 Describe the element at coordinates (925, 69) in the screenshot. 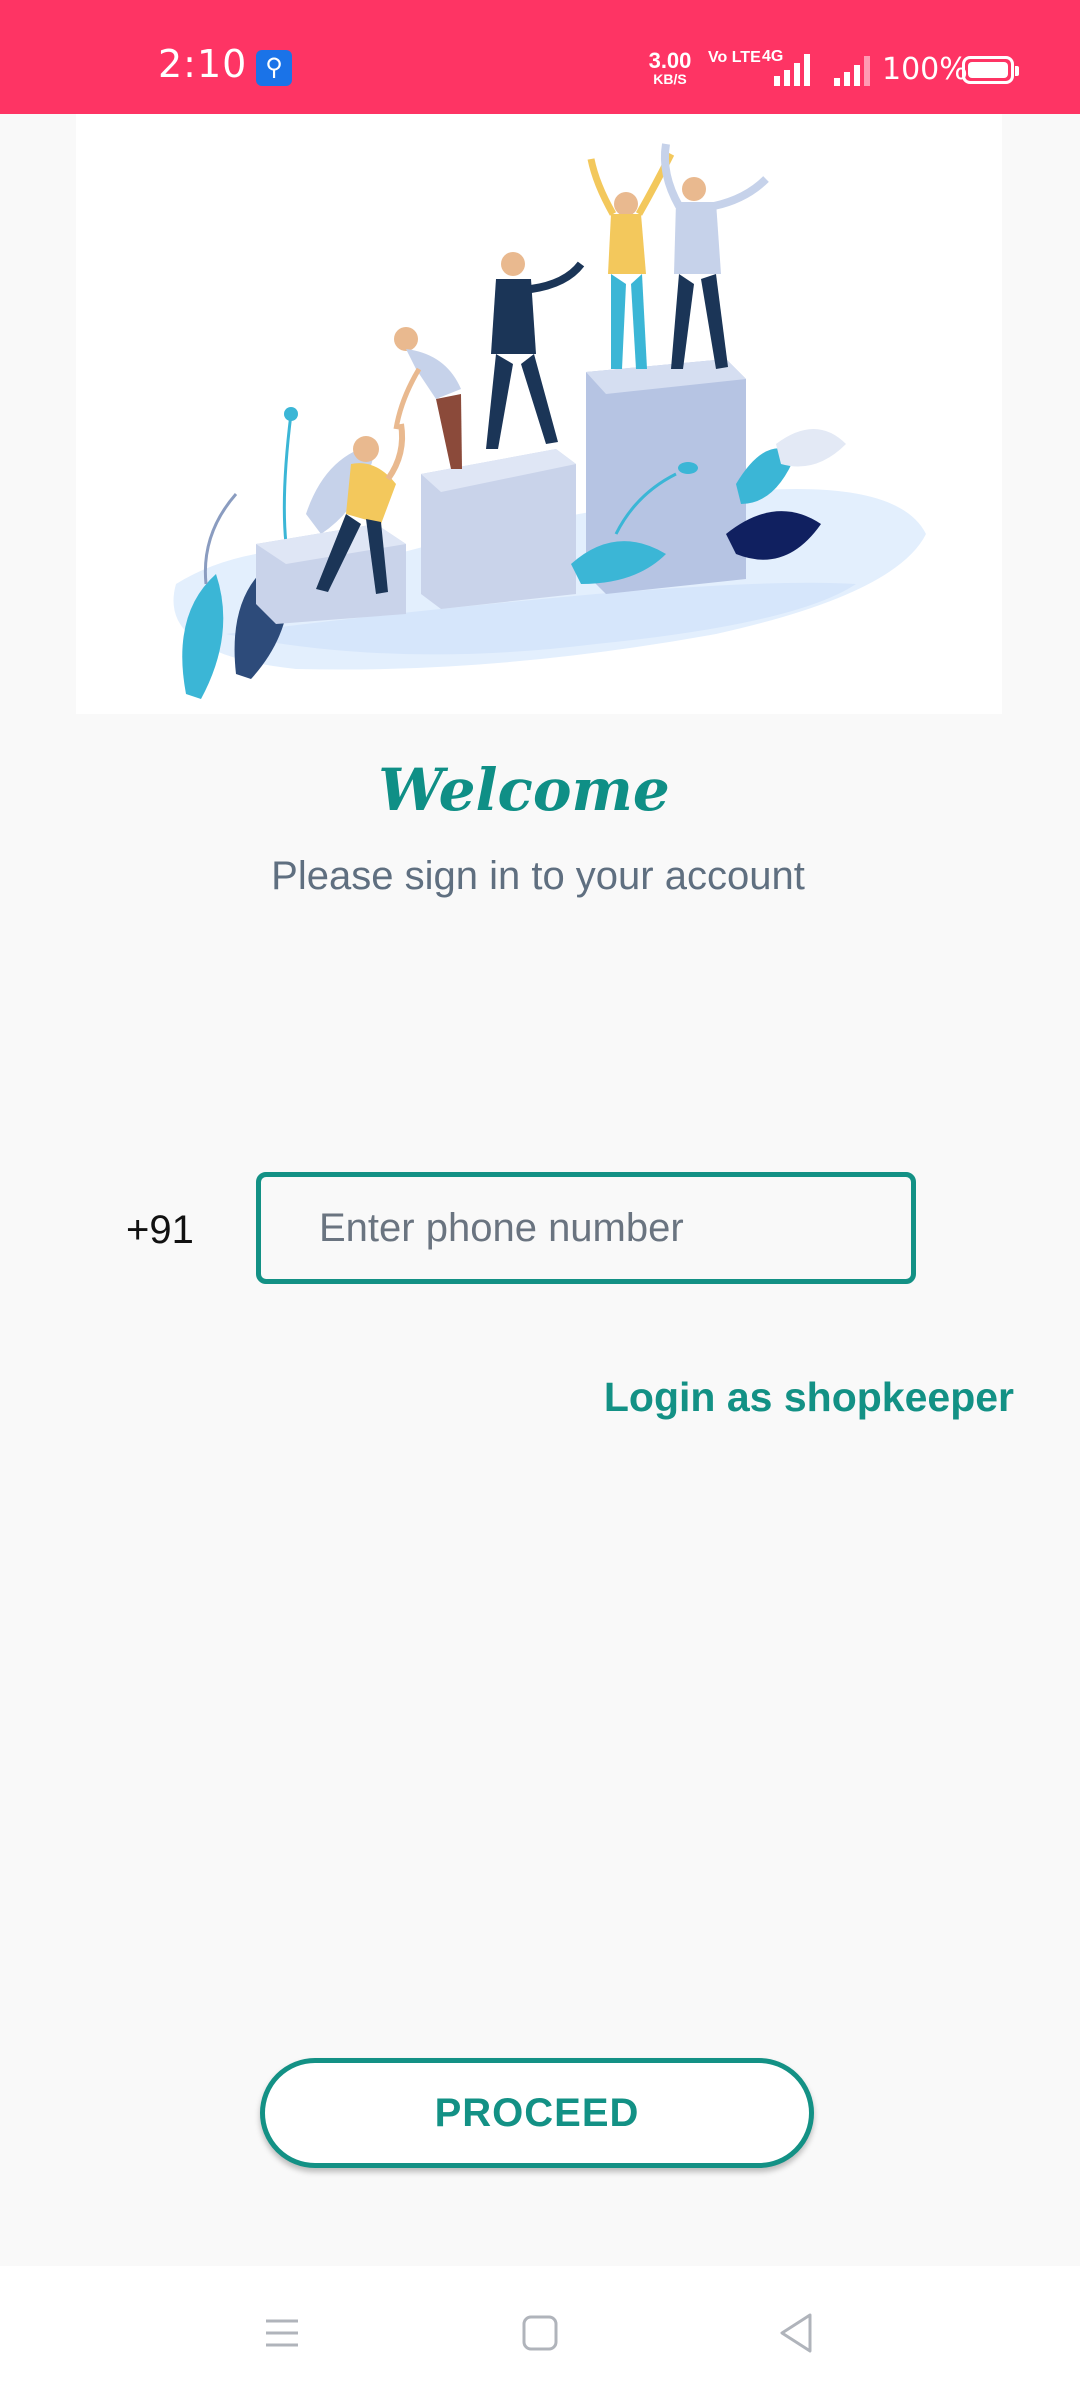

I see `battery-percent: 100%` at that location.